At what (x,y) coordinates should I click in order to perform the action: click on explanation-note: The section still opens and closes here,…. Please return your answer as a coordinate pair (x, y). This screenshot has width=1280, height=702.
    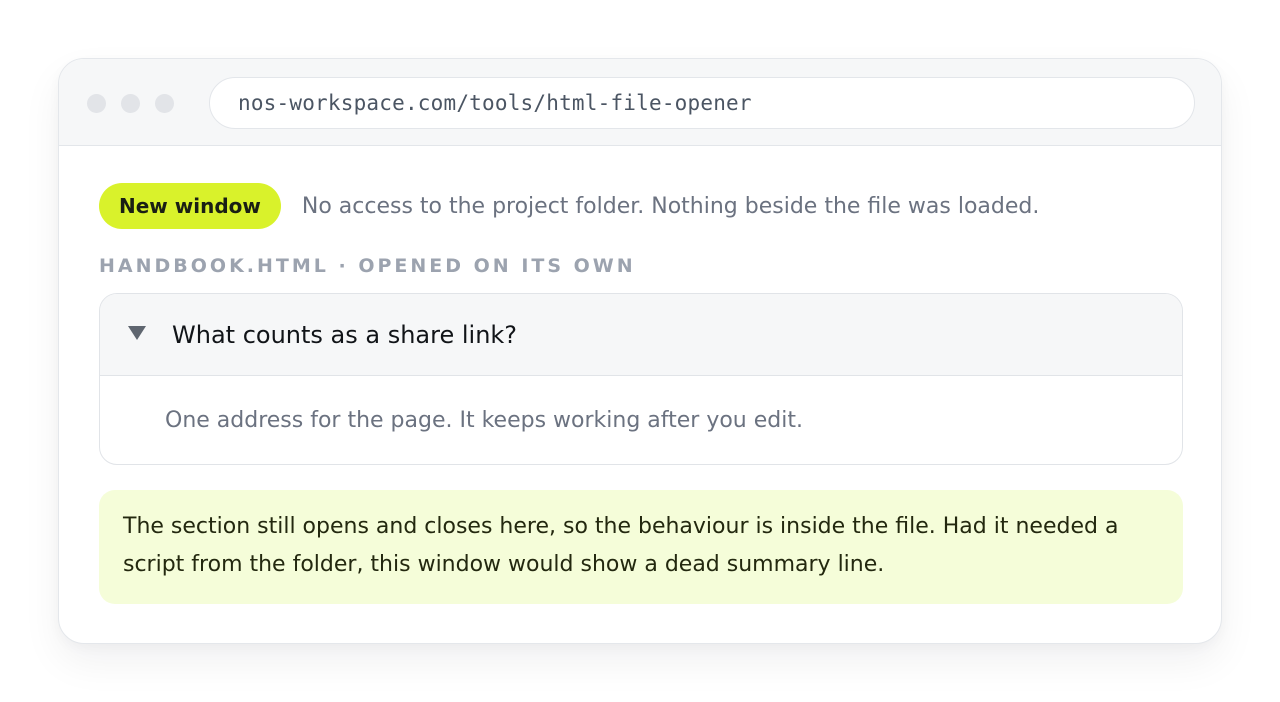
    Looking at the image, I should click on (641, 547).